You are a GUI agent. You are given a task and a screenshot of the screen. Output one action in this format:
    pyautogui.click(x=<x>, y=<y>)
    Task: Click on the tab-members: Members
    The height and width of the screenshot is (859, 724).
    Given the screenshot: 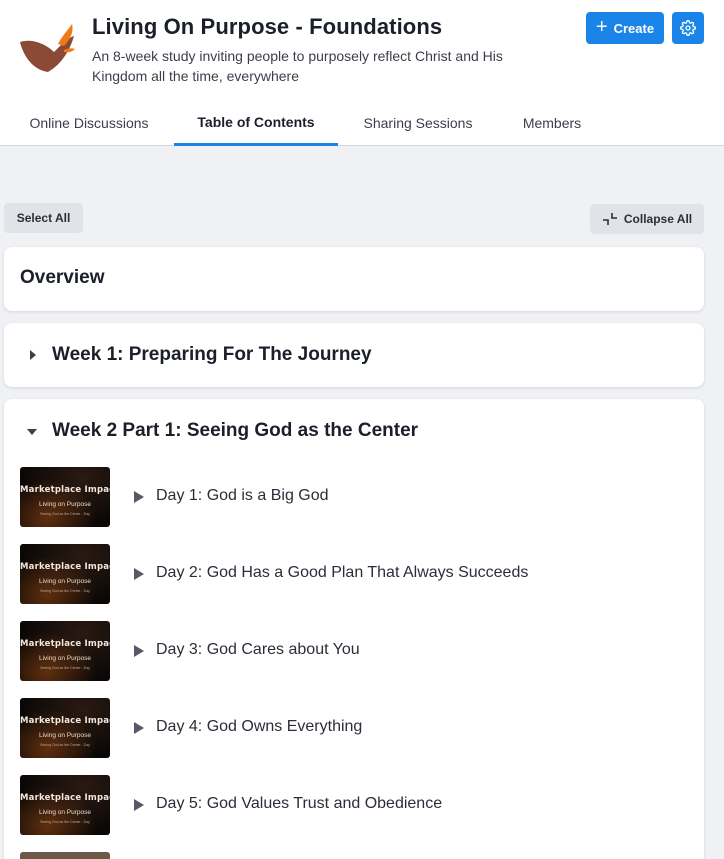 What is the action you would take?
    pyautogui.click(x=552, y=123)
    